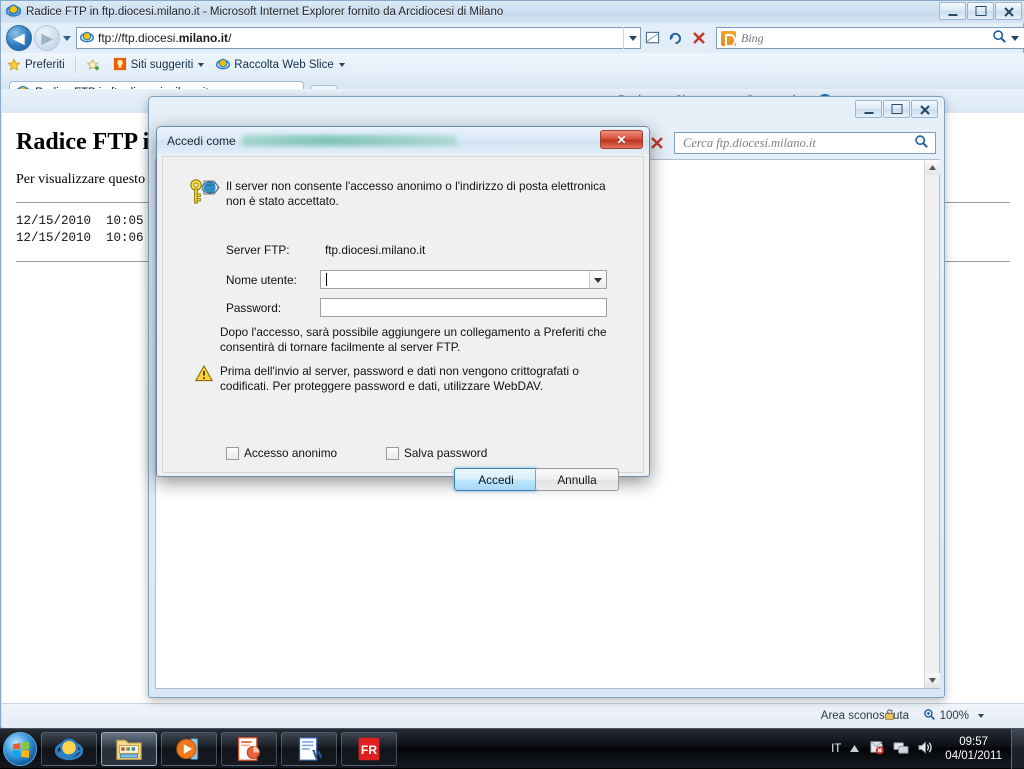 The height and width of the screenshot is (769, 1024). Describe the element at coordinates (317, 753) in the screenshot. I see `svg-text: W` at that location.